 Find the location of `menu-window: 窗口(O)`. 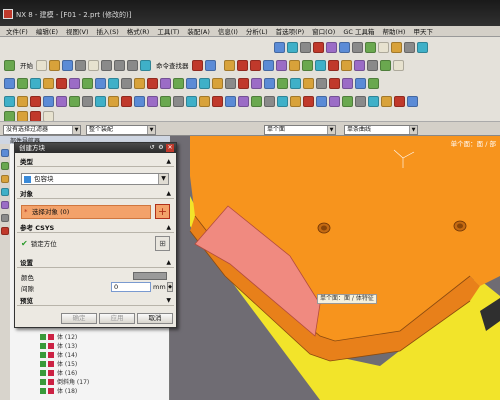

menu-window: 窗口(O) is located at coordinates (323, 31).